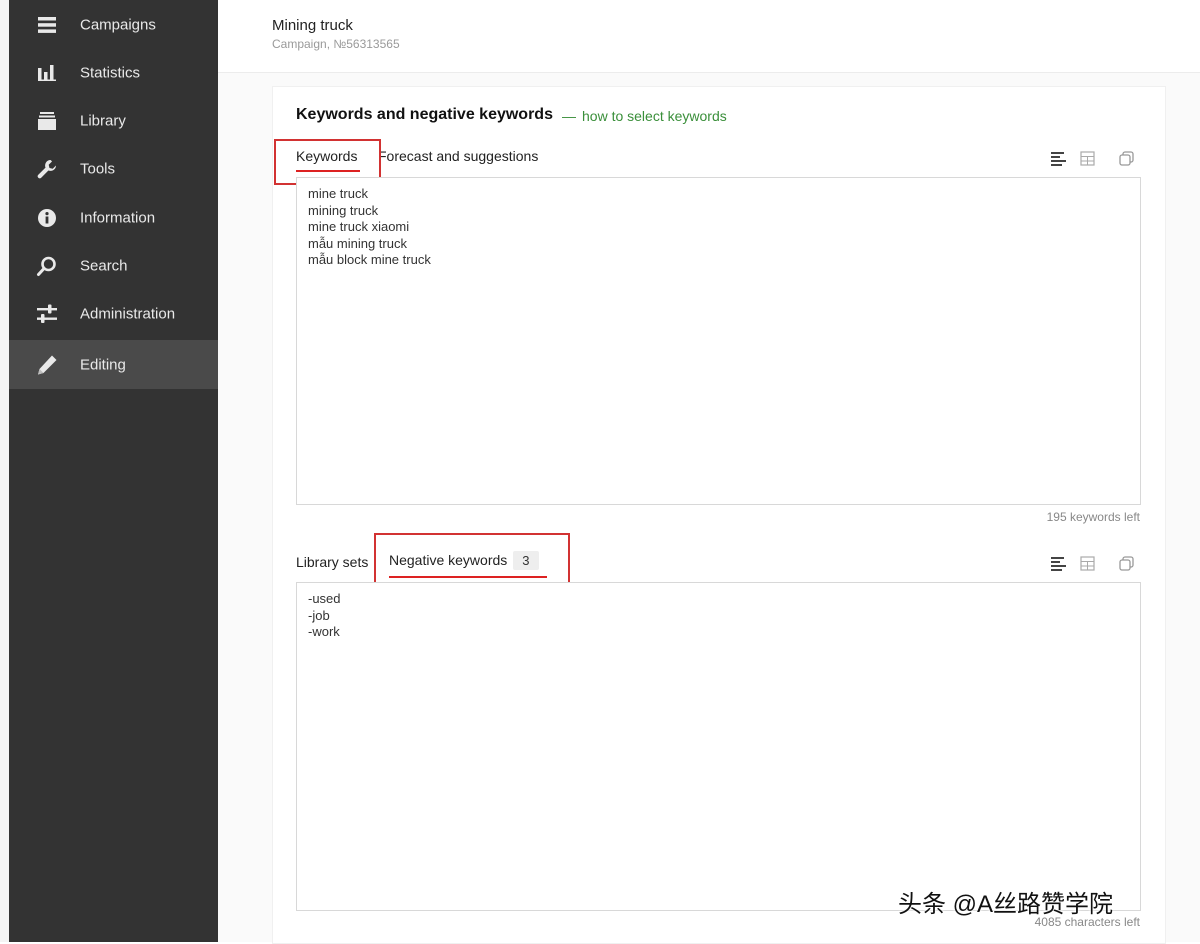 The width and height of the screenshot is (1200, 944). Describe the element at coordinates (1006, 904) in the screenshot. I see `watermark: 头条 @A丝路赞学院` at that location.